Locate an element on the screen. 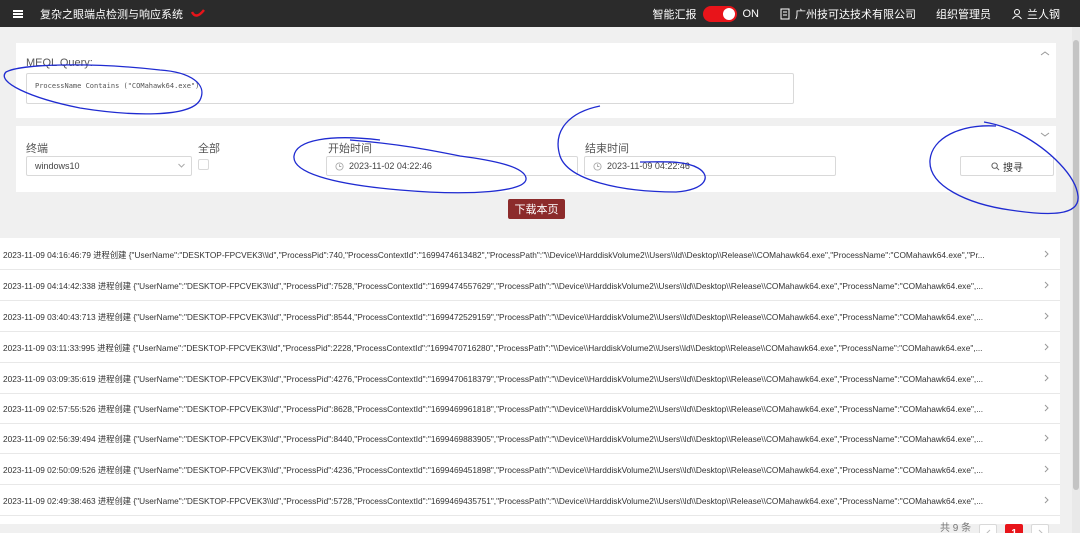 This screenshot has width=1080, height=533. company-name: 广州技可达技术有限公司 is located at coordinates (855, 14).